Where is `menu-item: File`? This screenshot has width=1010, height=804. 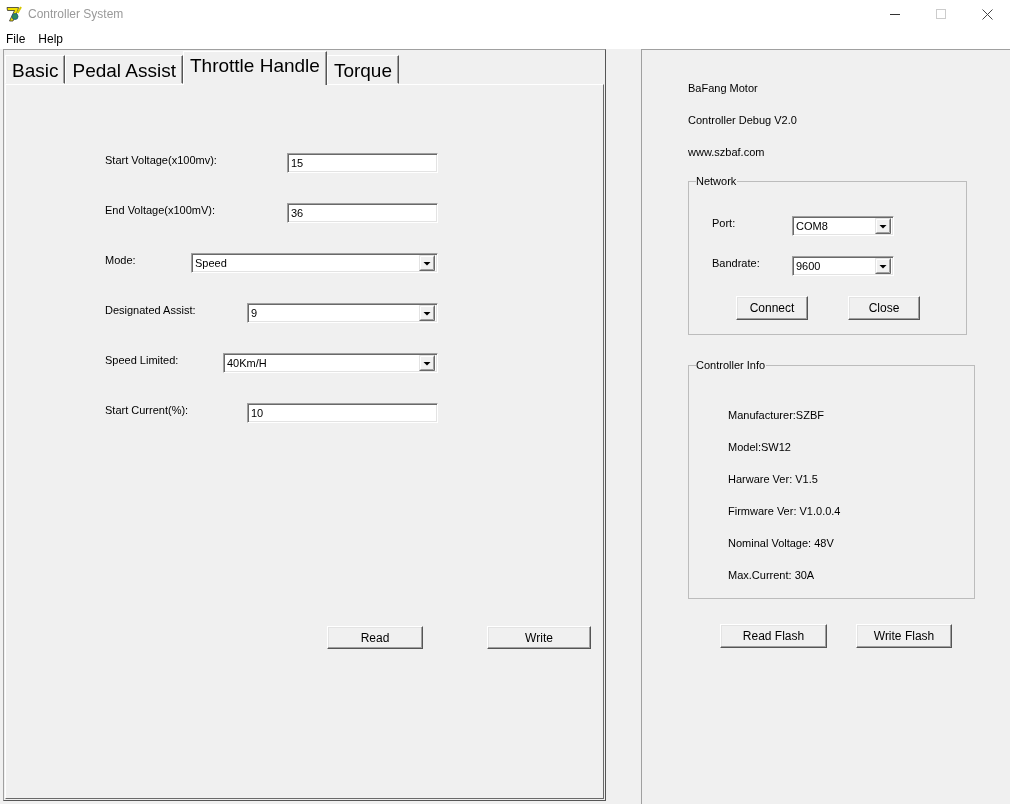 menu-item: File is located at coordinates (16, 38).